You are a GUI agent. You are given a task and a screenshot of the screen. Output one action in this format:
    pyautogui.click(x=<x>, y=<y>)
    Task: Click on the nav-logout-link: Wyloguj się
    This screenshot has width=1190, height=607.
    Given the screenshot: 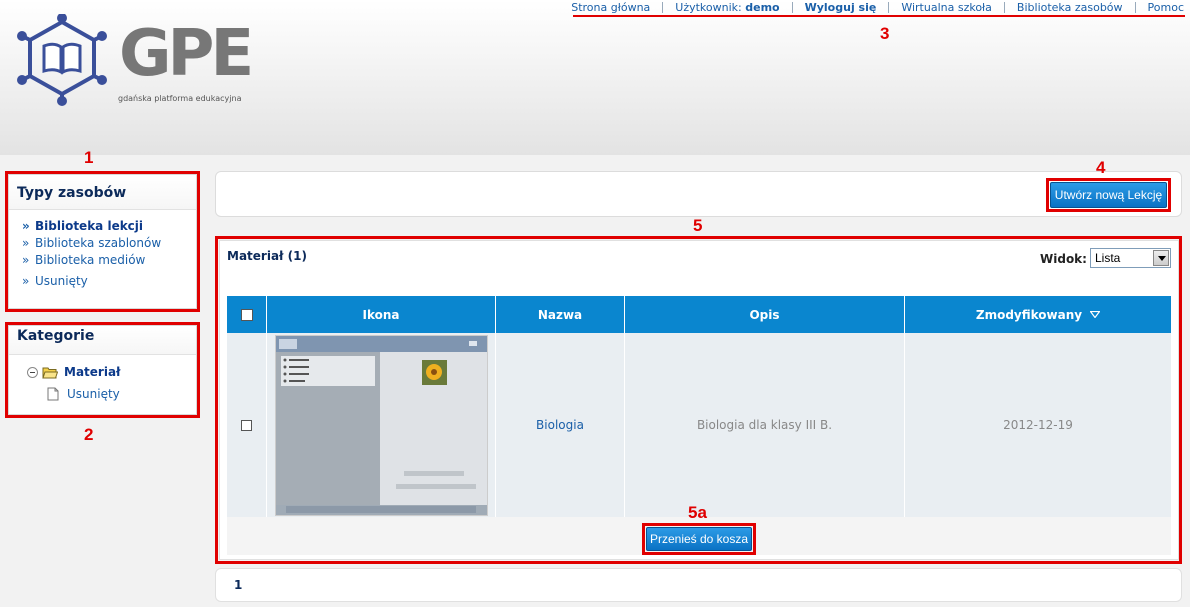 What is the action you would take?
    pyautogui.click(x=840, y=7)
    